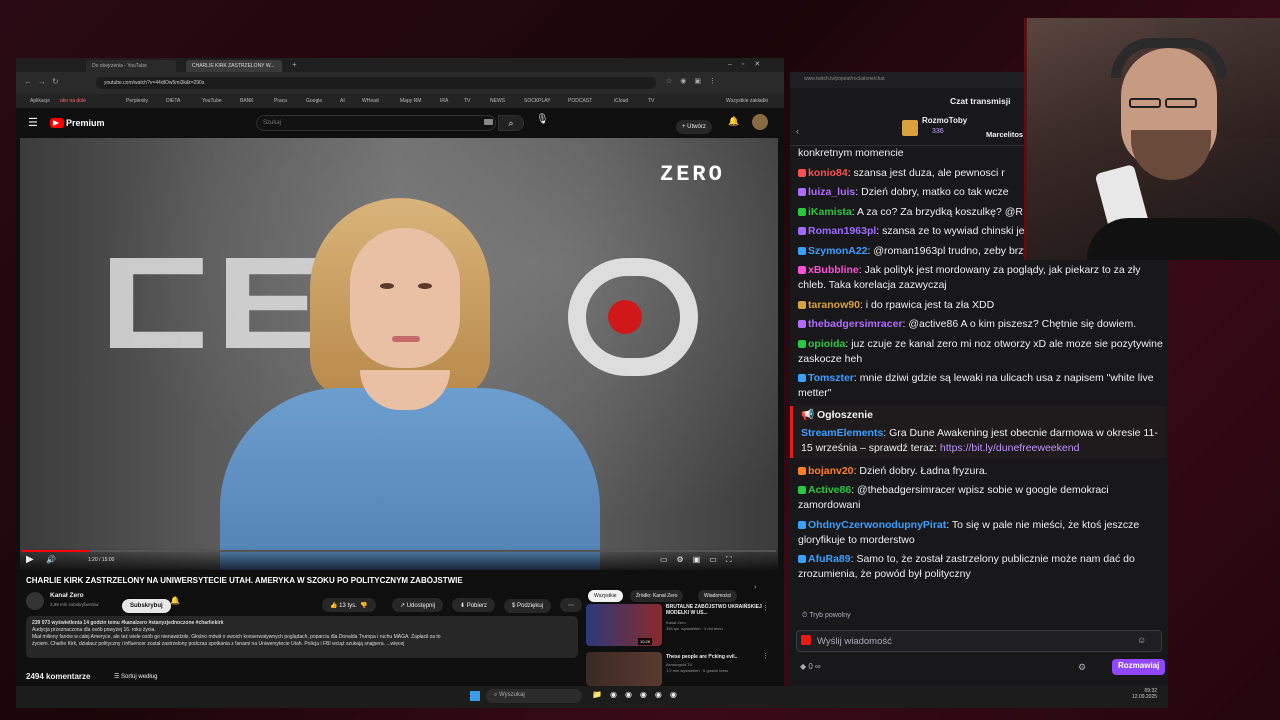  I want to click on bookmark-item: SOCKPLAY, so click(537, 101).